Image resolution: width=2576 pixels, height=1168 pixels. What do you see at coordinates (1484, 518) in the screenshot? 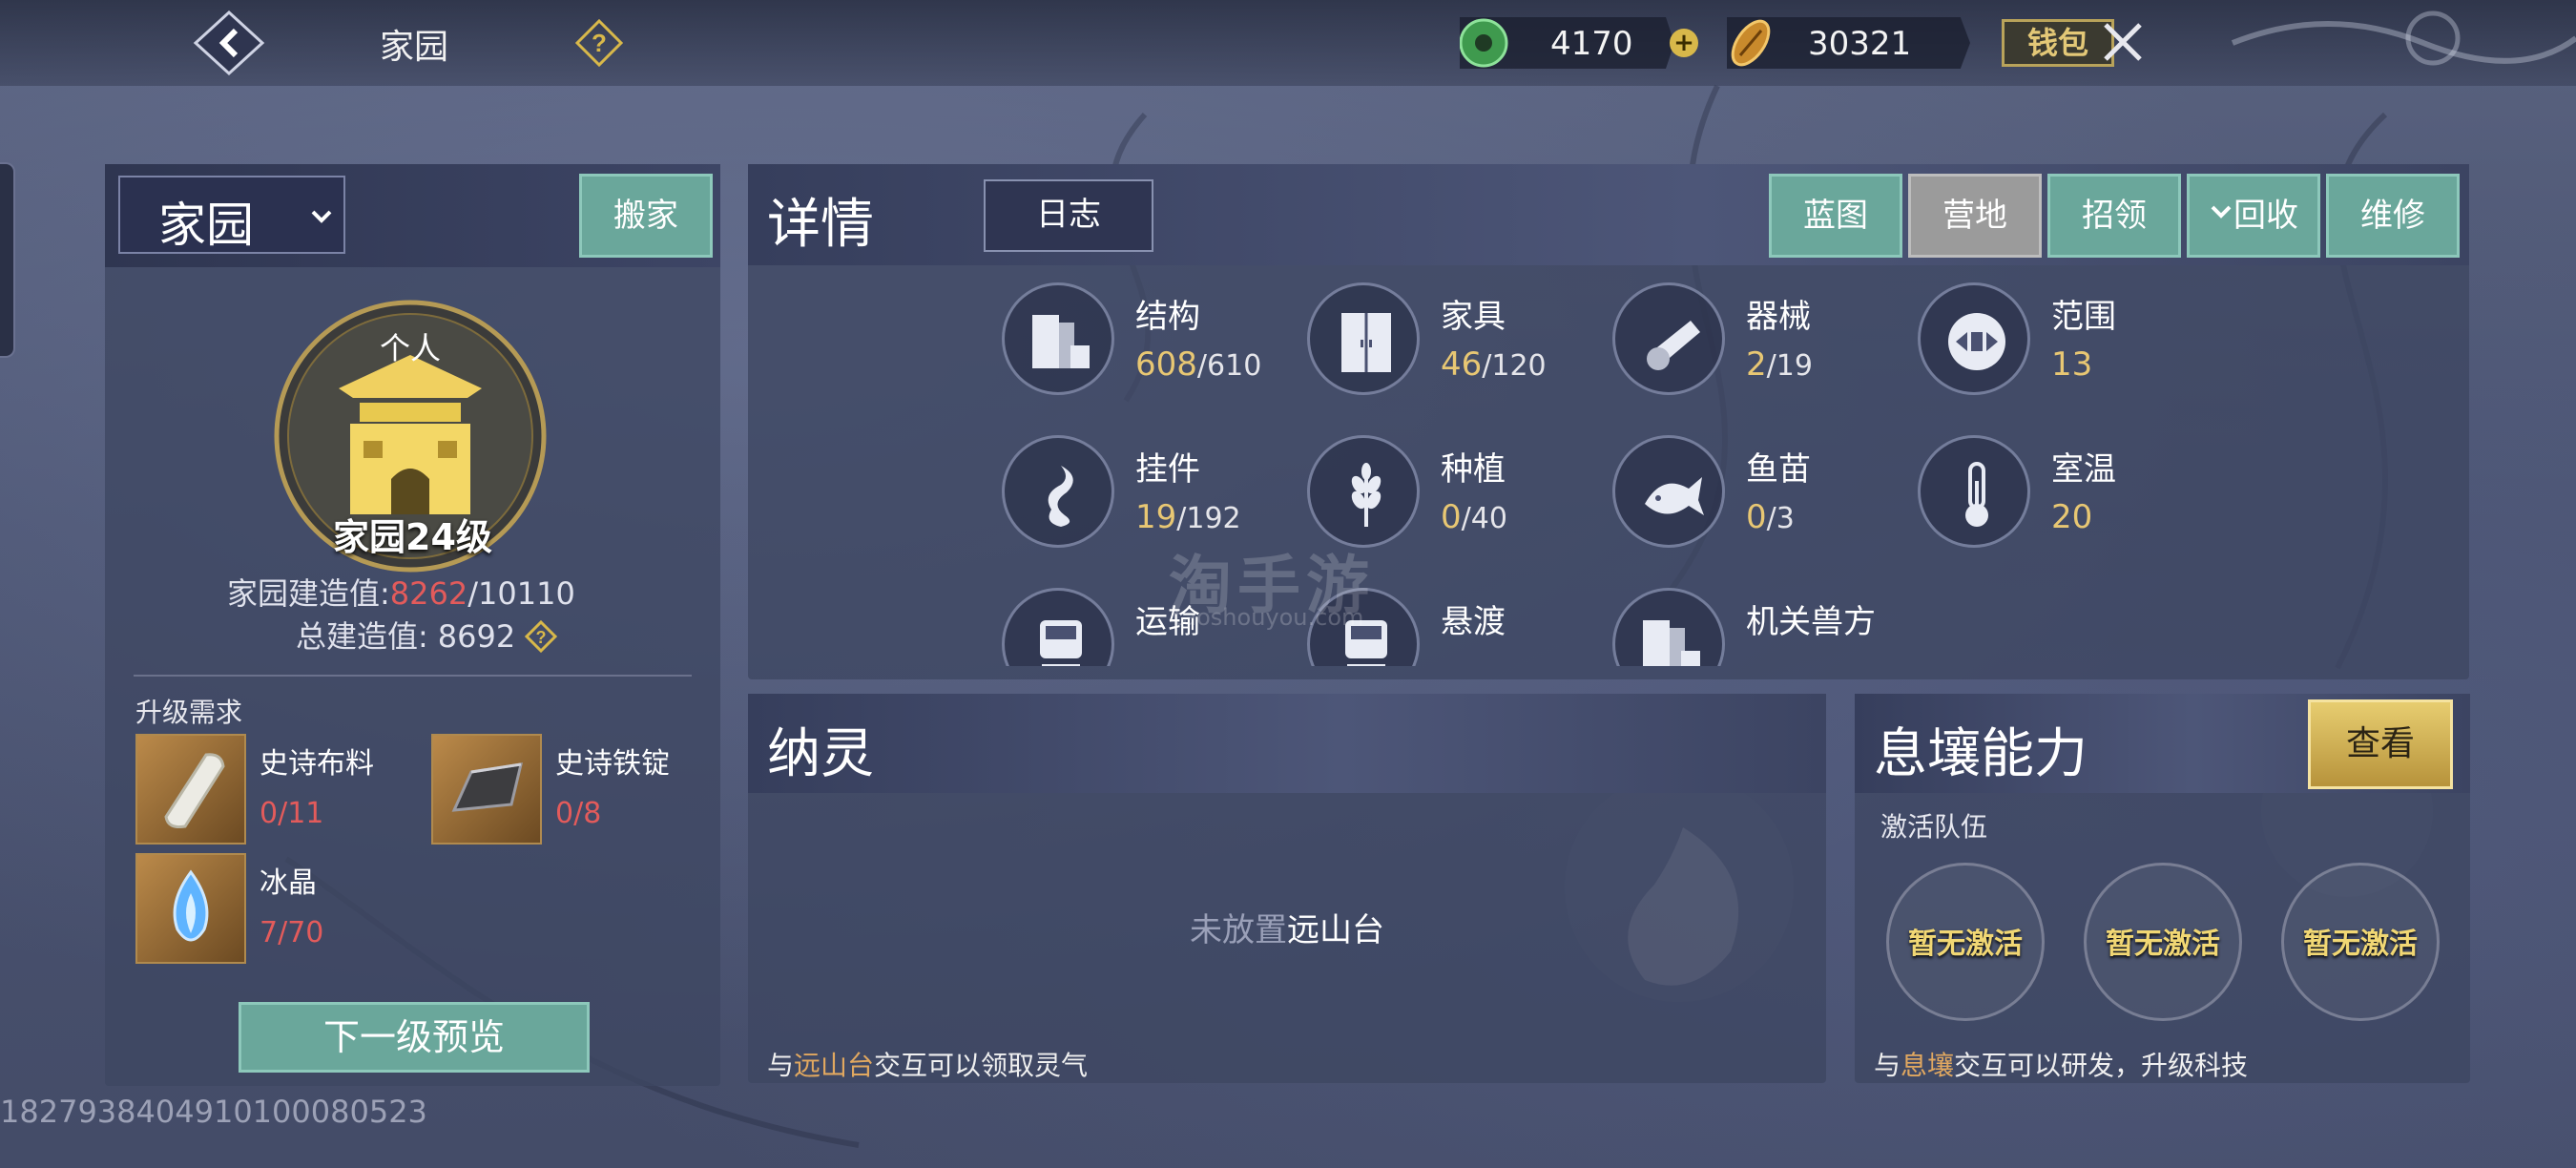
I see `stat-max: /40` at bounding box center [1484, 518].